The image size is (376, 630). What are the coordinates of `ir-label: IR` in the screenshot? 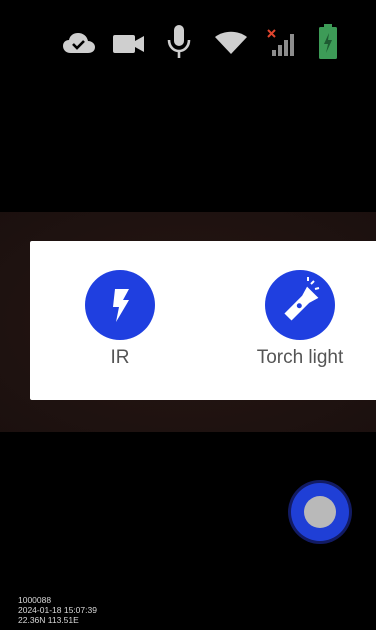 It's located at (120, 357).